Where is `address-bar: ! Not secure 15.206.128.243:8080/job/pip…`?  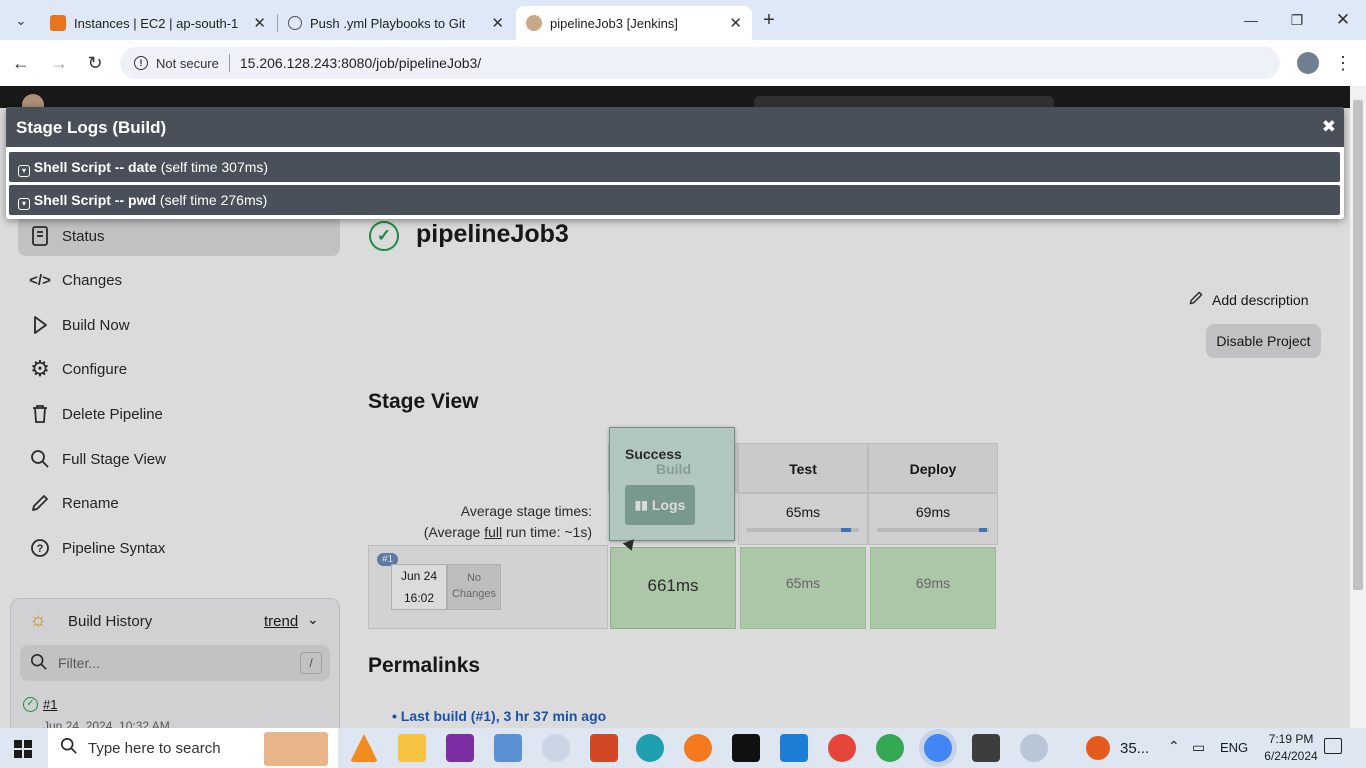 address-bar: ! Not secure 15.206.128.243:8080/job/pip… is located at coordinates (700, 63).